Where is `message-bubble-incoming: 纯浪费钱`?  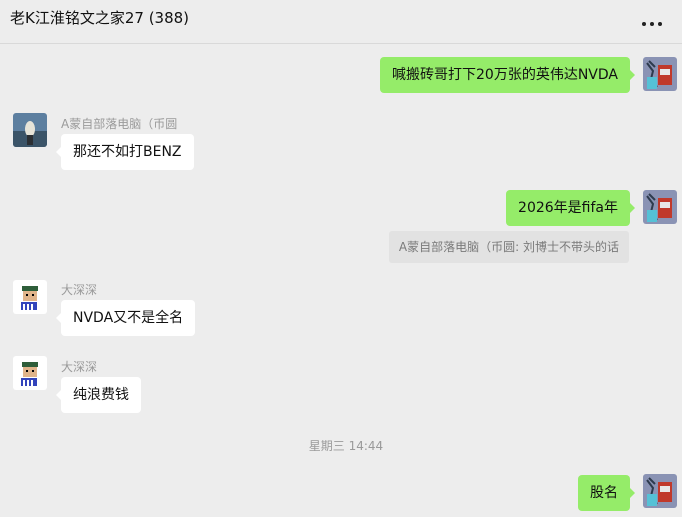
message-bubble-incoming: 纯浪费钱 is located at coordinates (98, 395).